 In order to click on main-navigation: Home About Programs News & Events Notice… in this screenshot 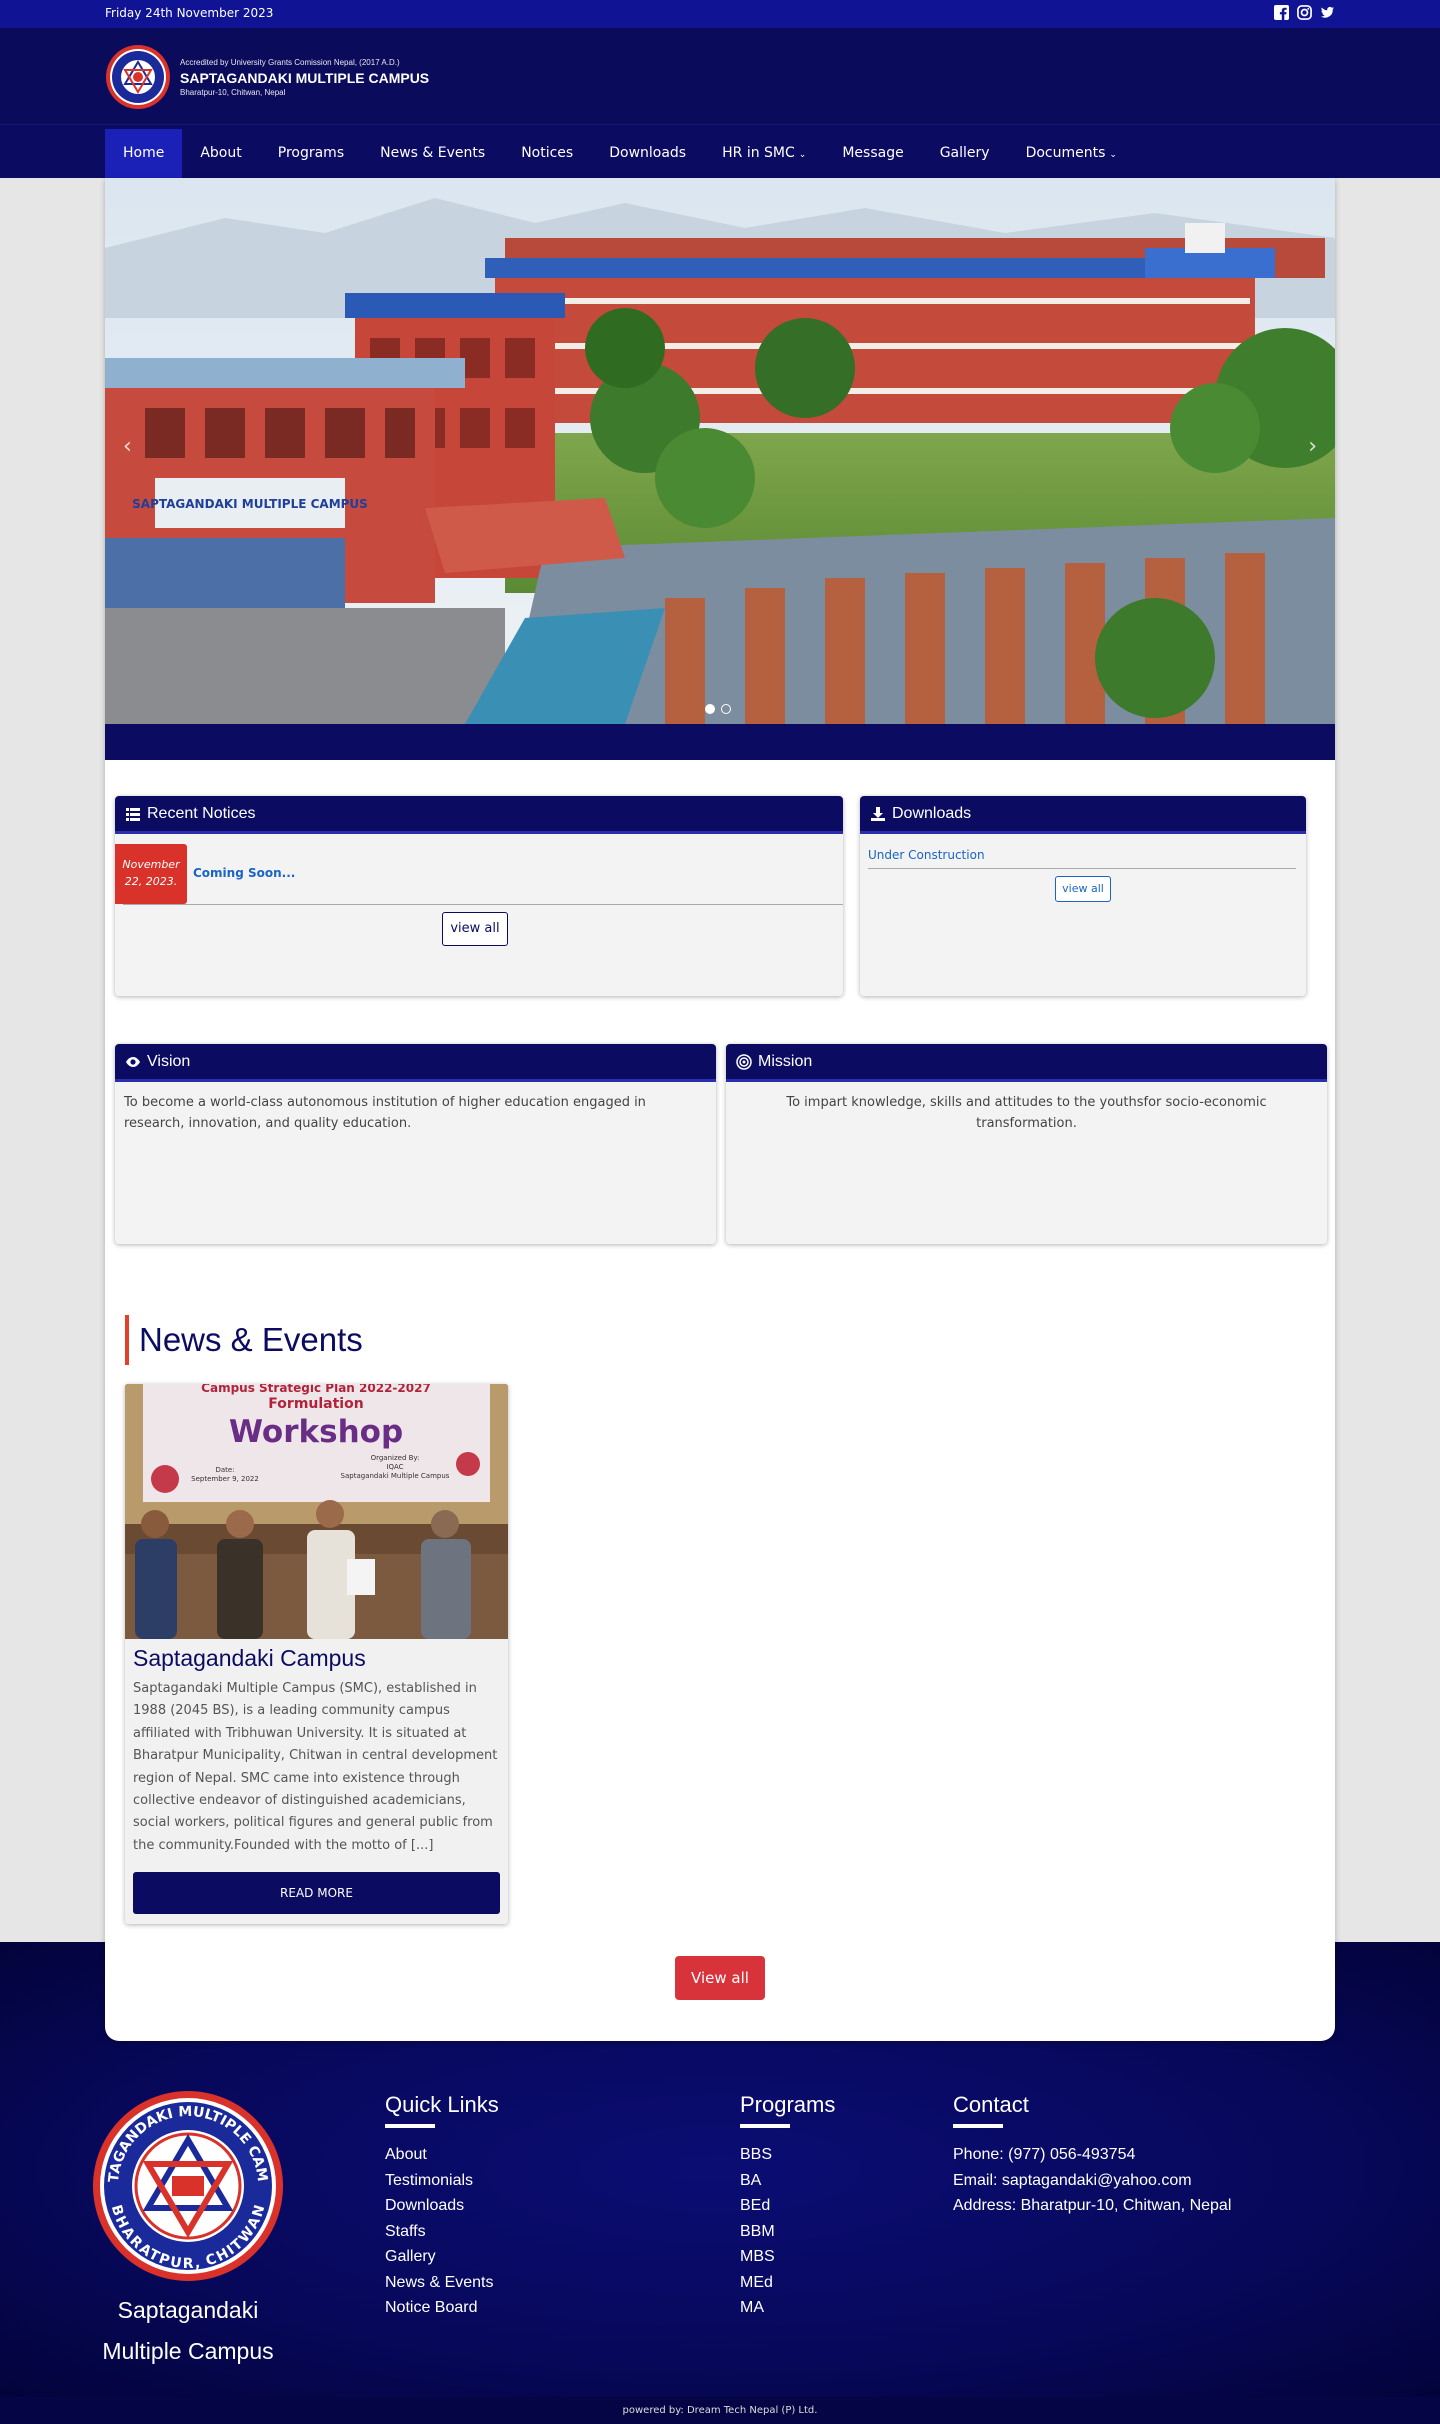, I will do `click(720, 151)`.